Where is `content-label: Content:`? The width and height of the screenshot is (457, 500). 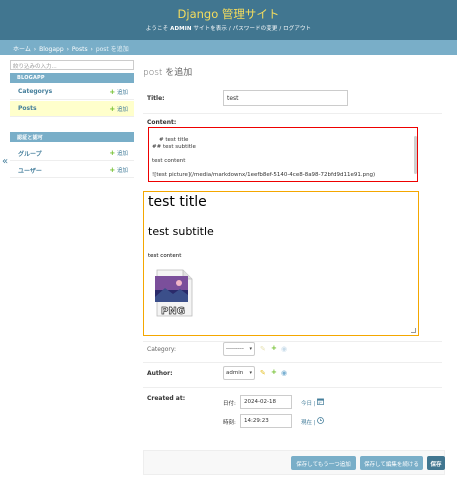 content-label: Content: is located at coordinates (162, 122).